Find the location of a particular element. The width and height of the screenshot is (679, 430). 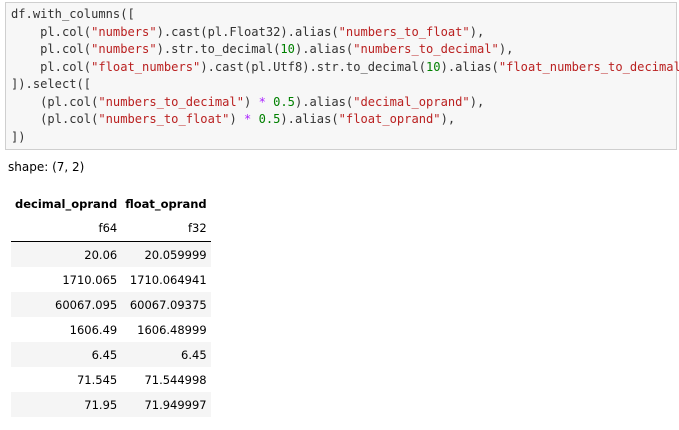

cell-float-oprand: 6.45 is located at coordinates (194, 354).